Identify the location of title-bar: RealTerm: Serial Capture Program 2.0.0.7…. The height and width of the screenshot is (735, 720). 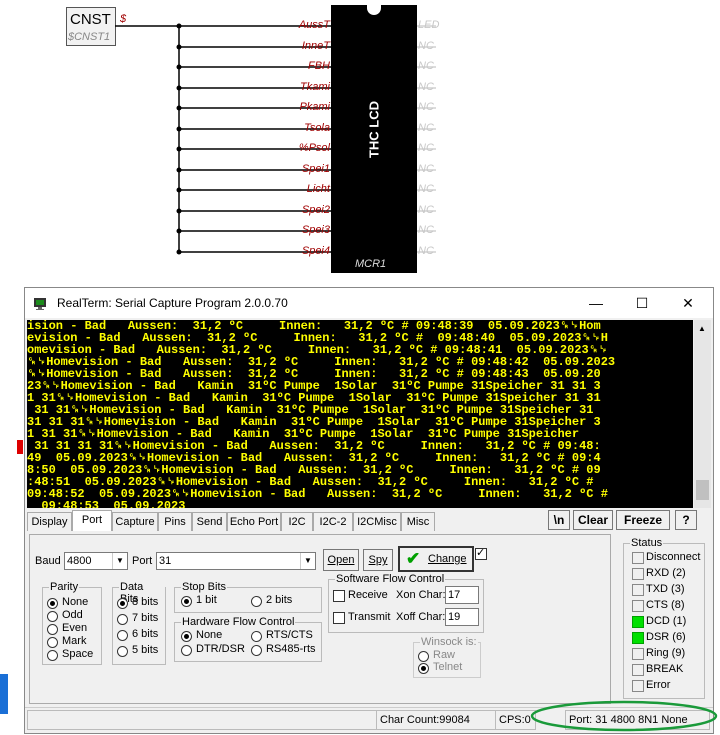
(369, 303).